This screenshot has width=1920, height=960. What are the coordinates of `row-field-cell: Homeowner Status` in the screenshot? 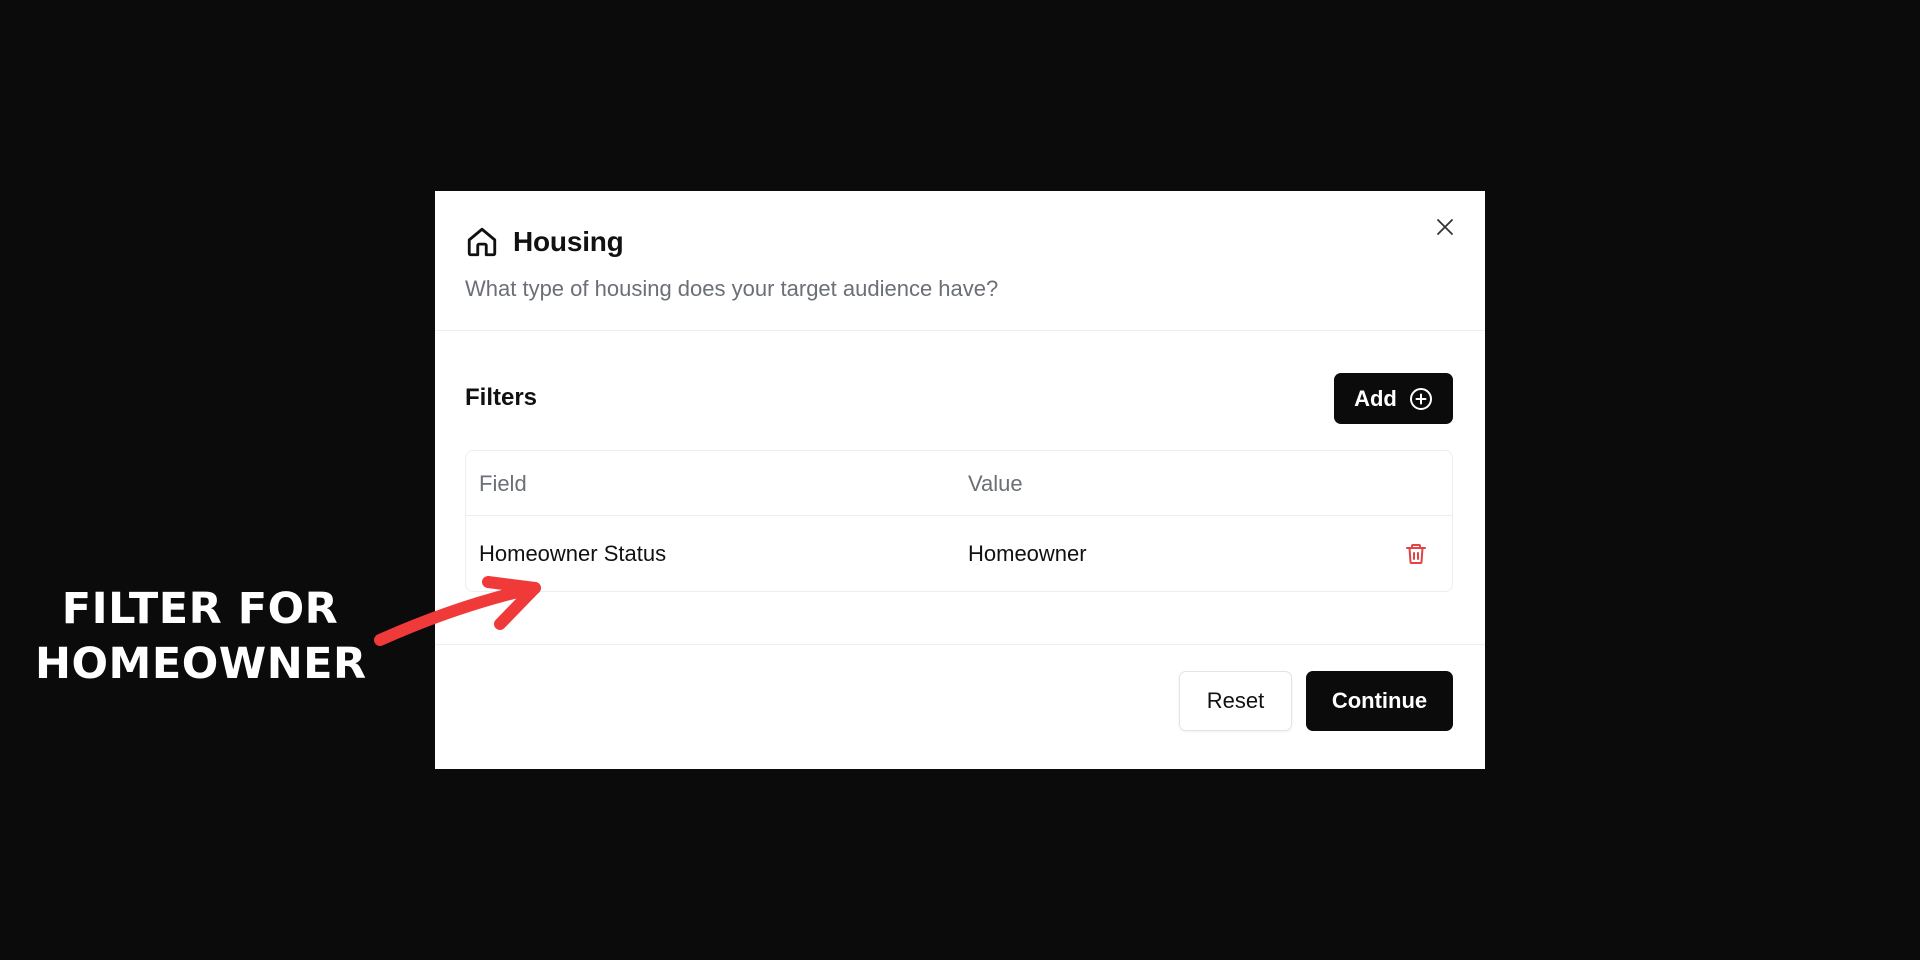 It's located at (573, 553).